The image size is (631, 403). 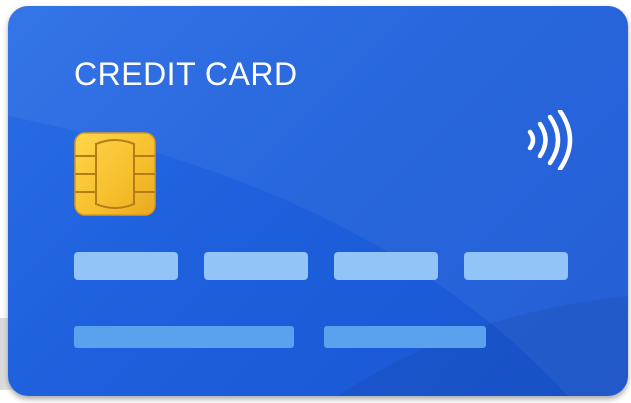 I want to click on card-number-bars, so click(x=321, y=266).